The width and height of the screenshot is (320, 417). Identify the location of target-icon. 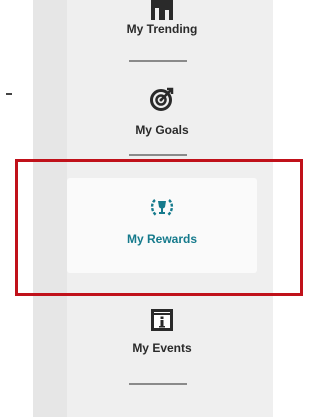
(162, 99).